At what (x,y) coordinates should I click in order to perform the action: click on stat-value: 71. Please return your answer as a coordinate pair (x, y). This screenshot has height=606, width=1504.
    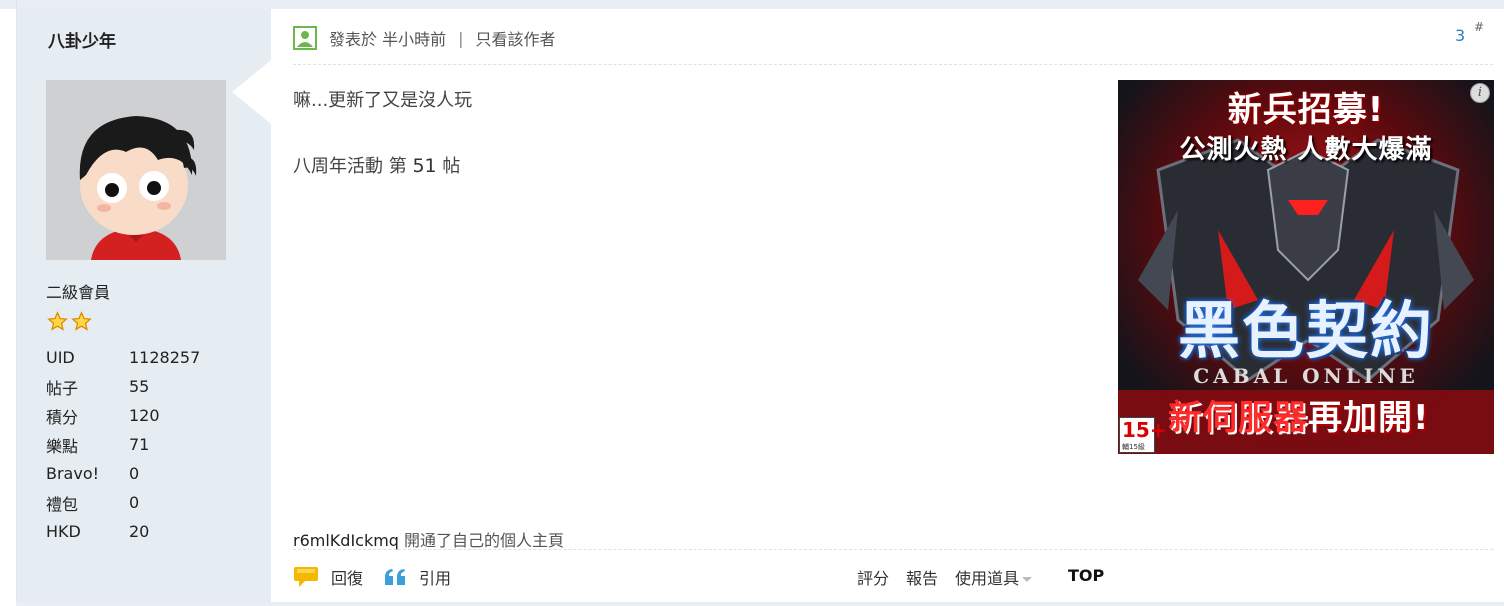
    Looking at the image, I should click on (139, 444).